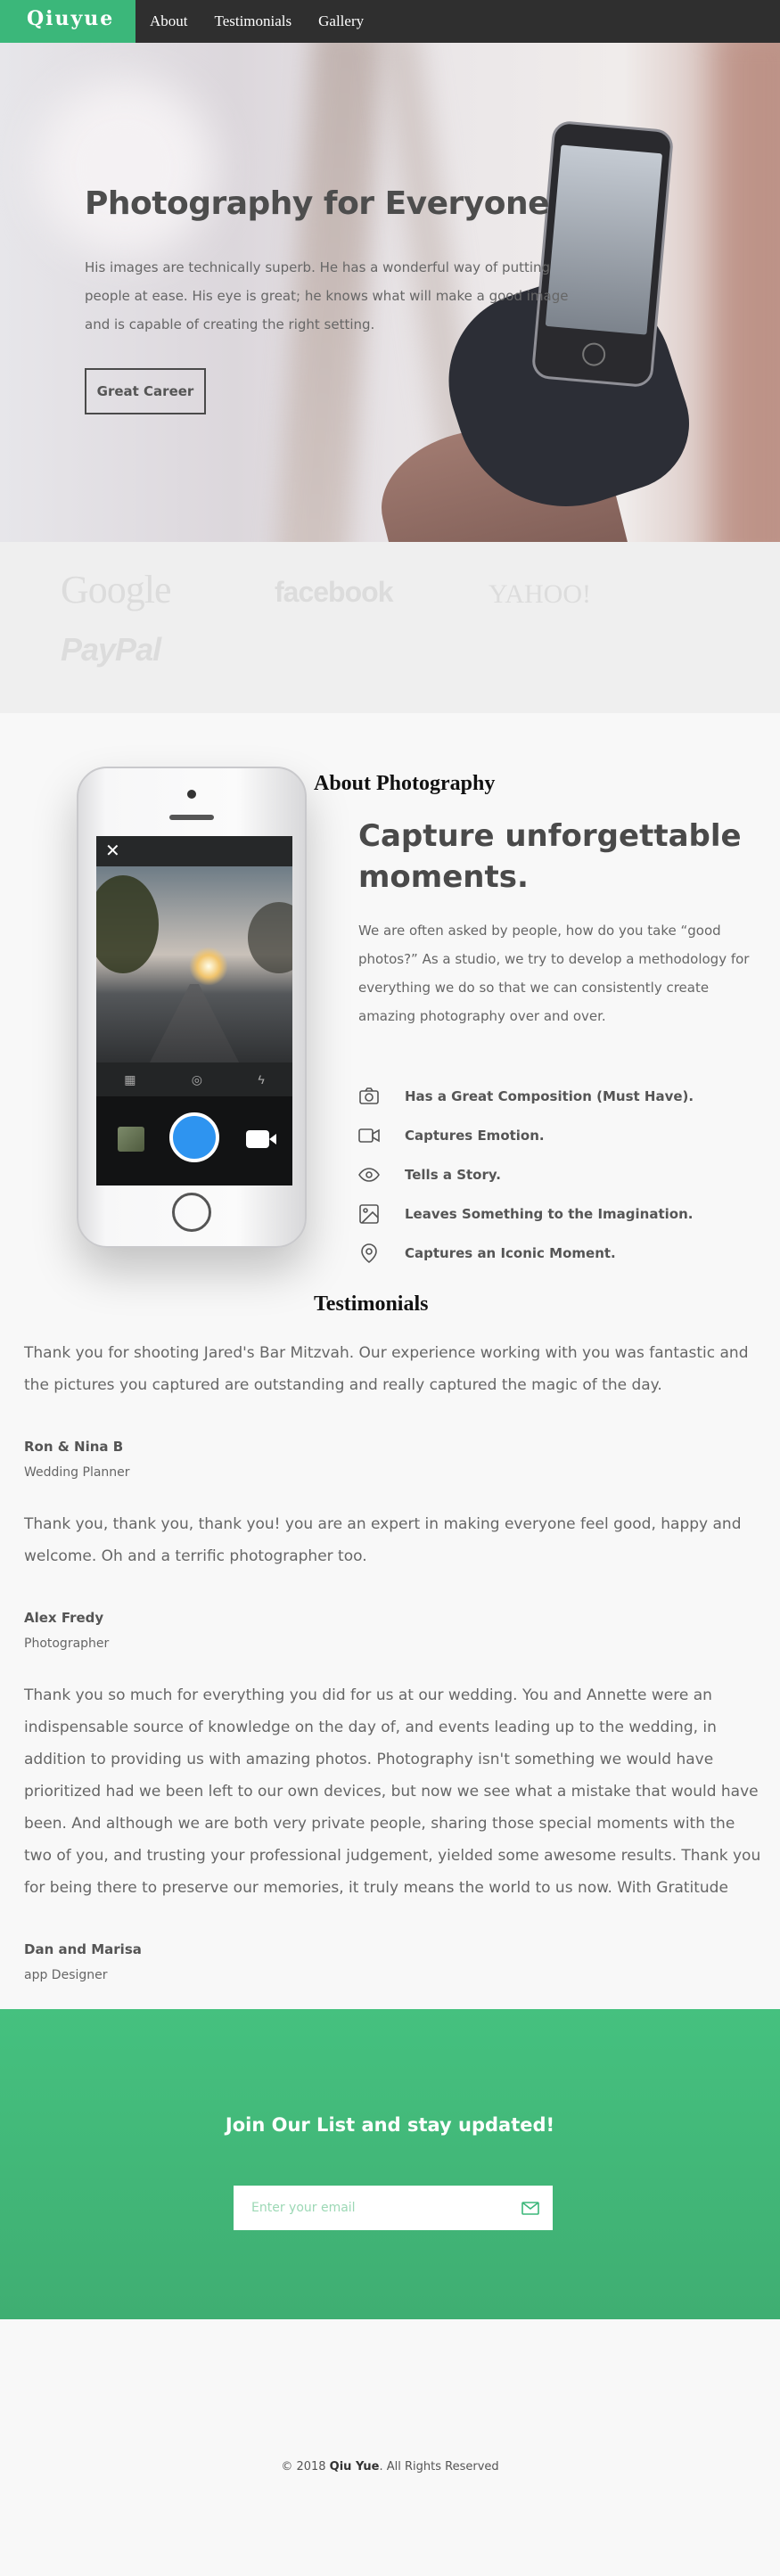 The image size is (780, 2576). What do you see at coordinates (64, 1618) in the screenshot?
I see `testimonial-name: Alex Fredy` at bounding box center [64, 1618].